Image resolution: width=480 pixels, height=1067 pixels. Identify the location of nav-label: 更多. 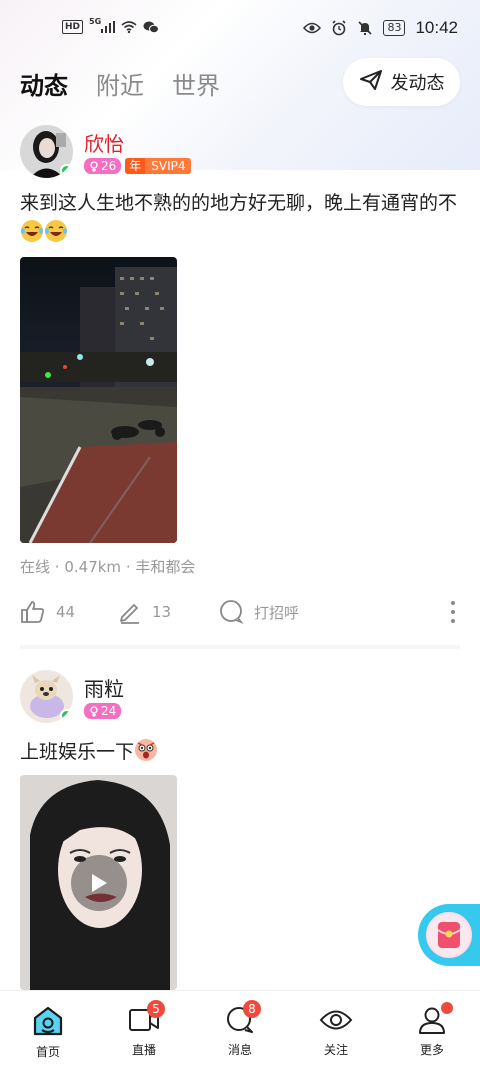
(431, 1050).